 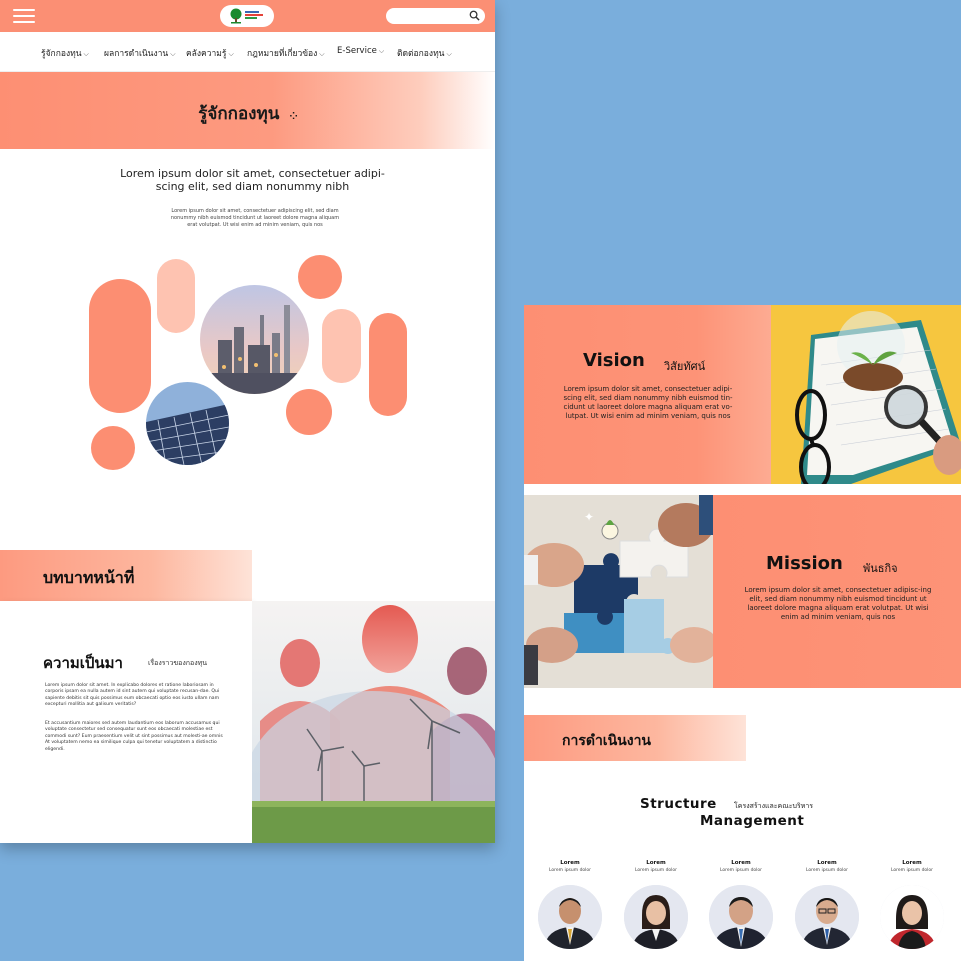 What do you see at coordinates (83, 663) in the screenshot?
I see `history-title: ความเป็นมา` at bounding box center [83, 663].